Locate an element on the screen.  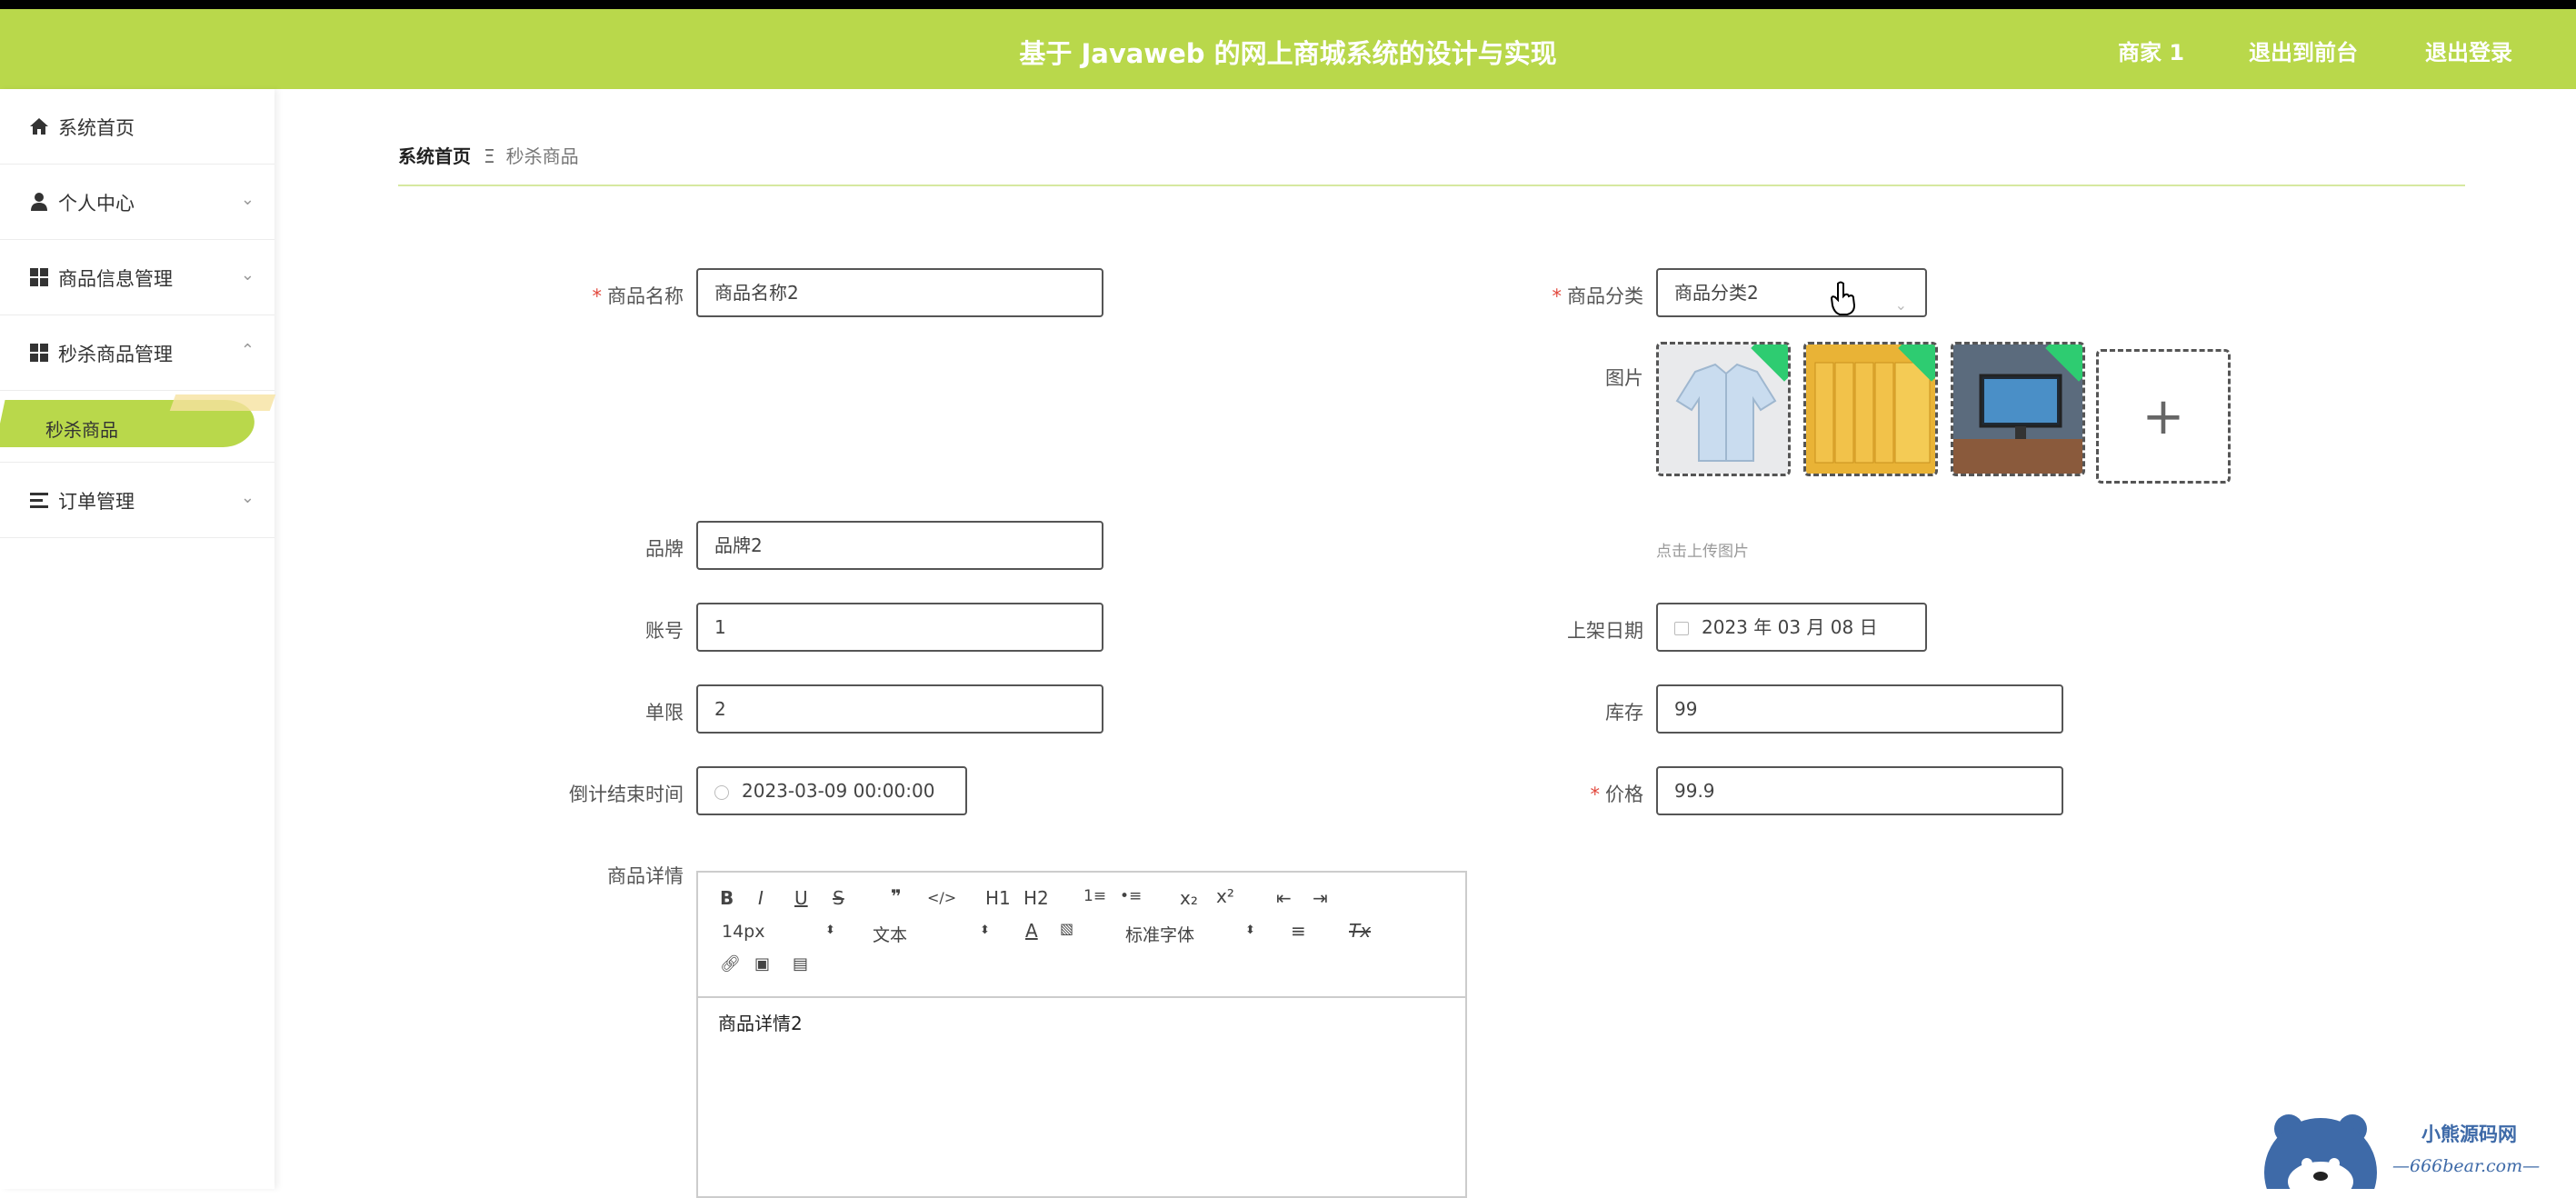
background-color-icon: ▧ is located at coordinates (1066, 928).